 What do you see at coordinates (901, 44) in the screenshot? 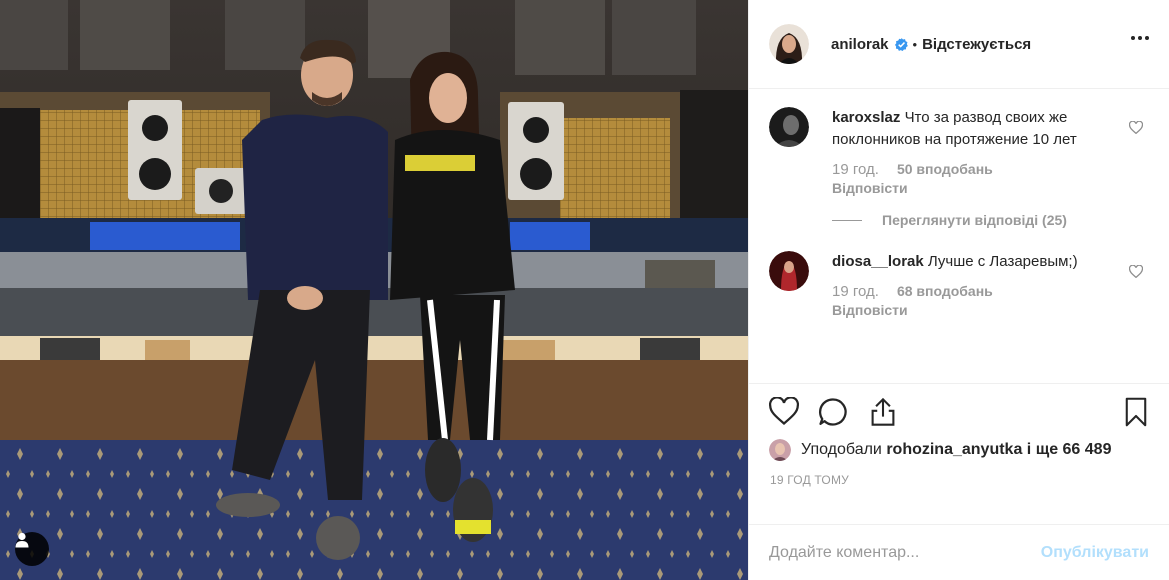
I see `verified-badge-icon` at bounding box center [901, 44].